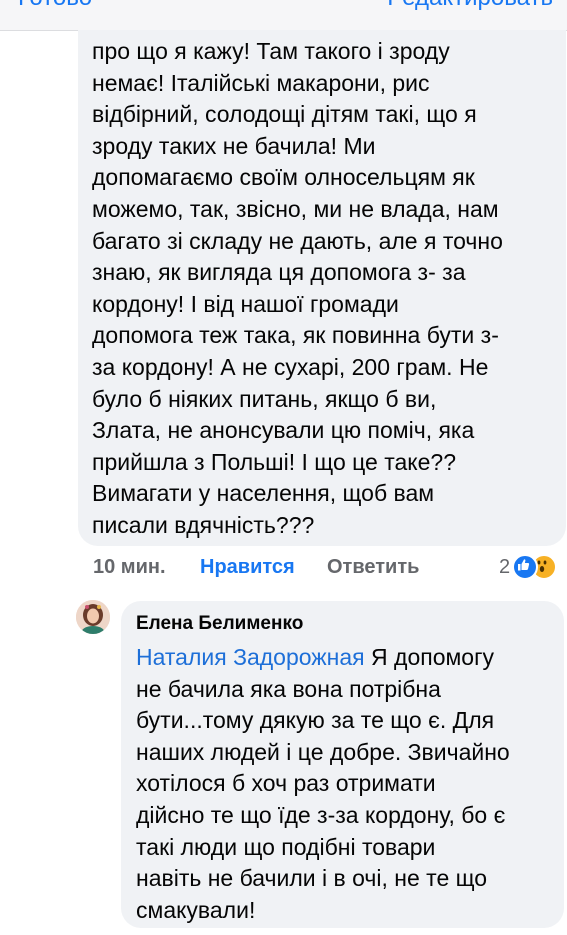 Image resolution: width=567 pixels, height=935 pixels. What do you see at coordinates (283, 15) in the screenshot?
I see `top-navigation-bar: Готово Редактировать` at bounding box center [283, 15].